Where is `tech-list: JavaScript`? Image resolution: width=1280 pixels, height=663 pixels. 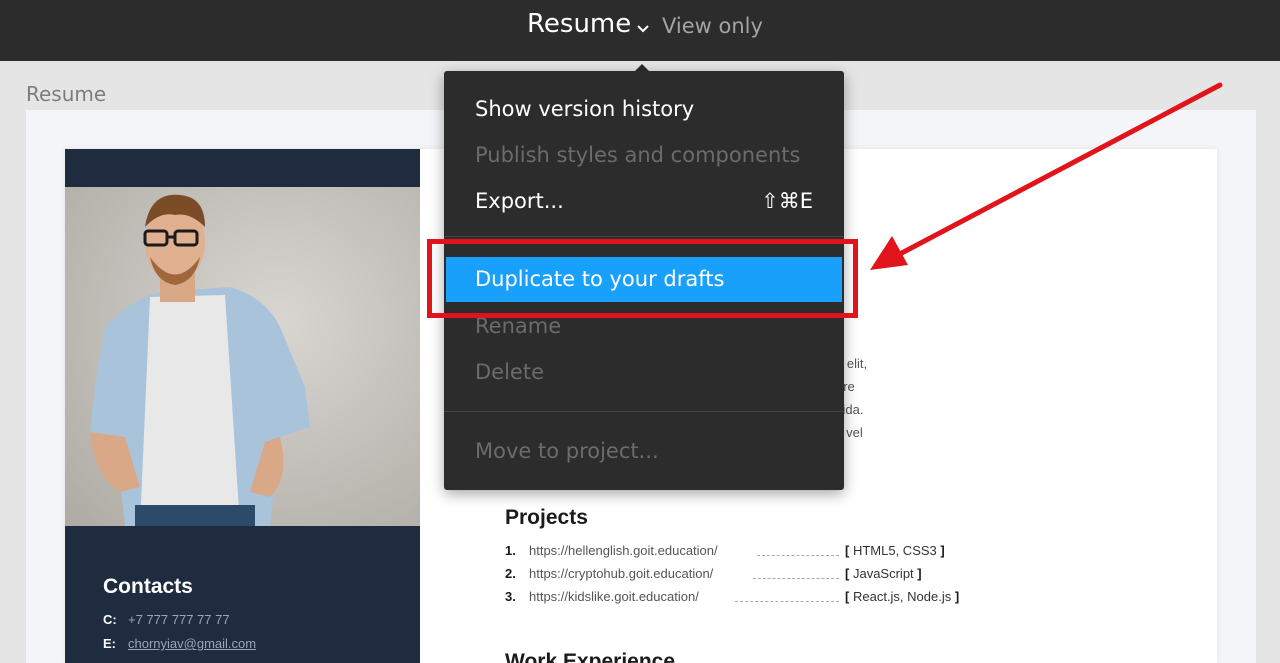
tech-list: JavaScript is located at coordinates (883, 573).